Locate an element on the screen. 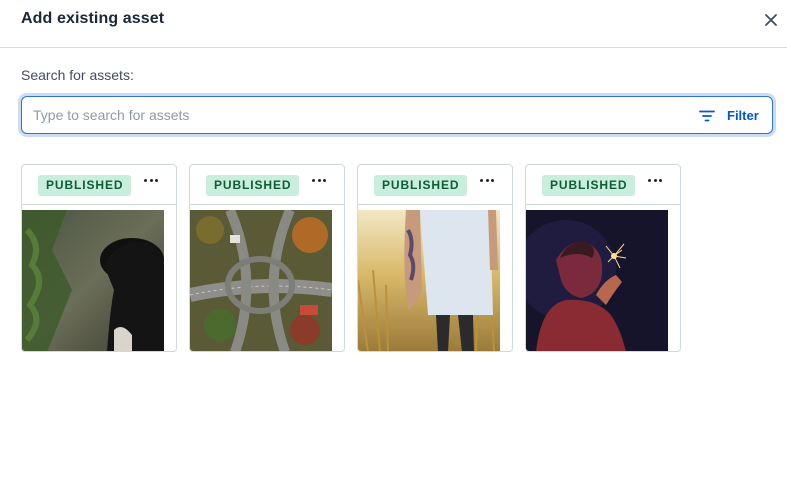 This screenshot has height=498, width=787. search-label: Search for assets: is located at coordinates (77, 75).